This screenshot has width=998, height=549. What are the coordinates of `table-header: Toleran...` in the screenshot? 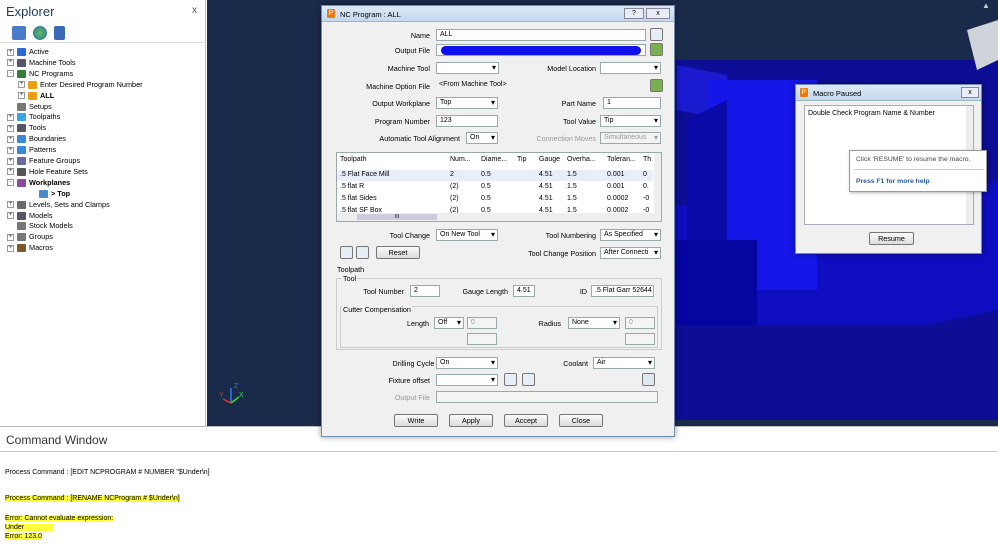 It's located at (621, 159).